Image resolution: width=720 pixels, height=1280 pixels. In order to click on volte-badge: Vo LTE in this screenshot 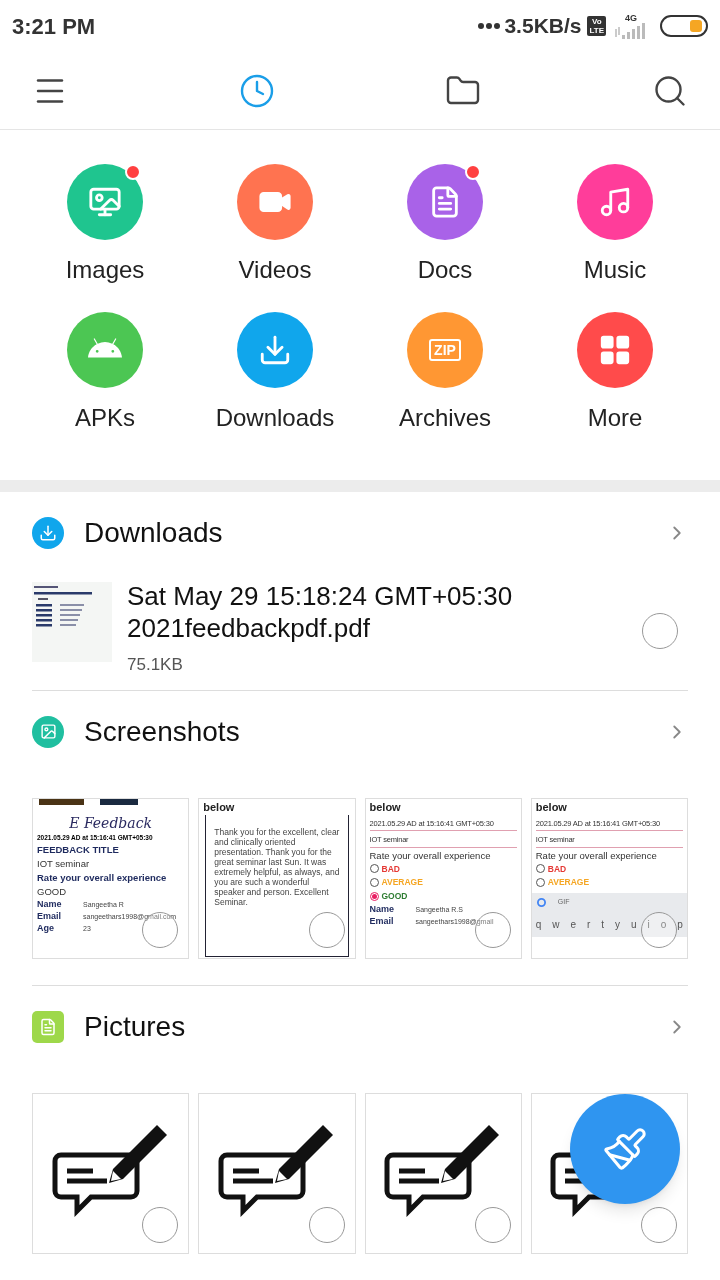, I will do `click(596, 26)`.